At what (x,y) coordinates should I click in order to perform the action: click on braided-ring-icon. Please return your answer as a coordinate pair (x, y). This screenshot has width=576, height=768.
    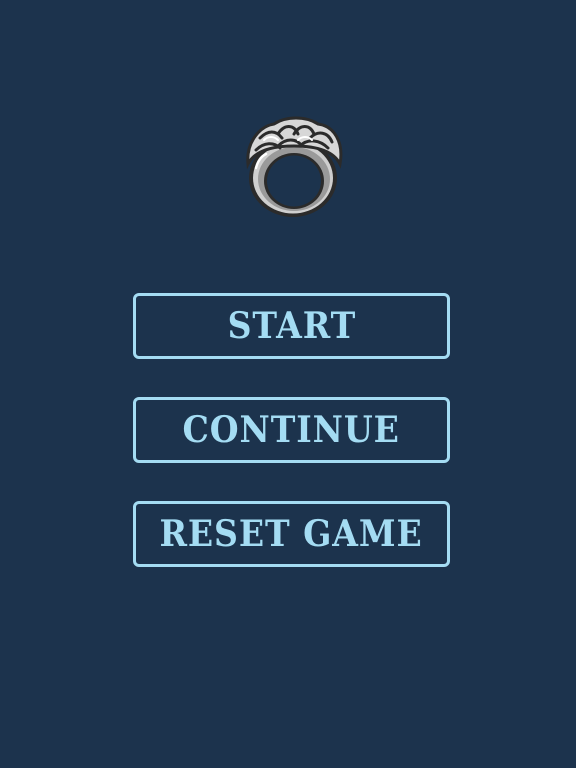
    Looking at the image, I should click on (294, 166).